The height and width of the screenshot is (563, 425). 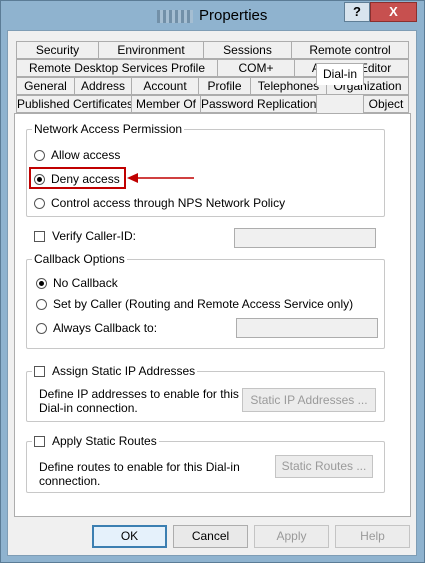 What do you see at coordinates (39, 155) in the screenshot?
I see `allow-access-radio` at bounding box center [39, 155].